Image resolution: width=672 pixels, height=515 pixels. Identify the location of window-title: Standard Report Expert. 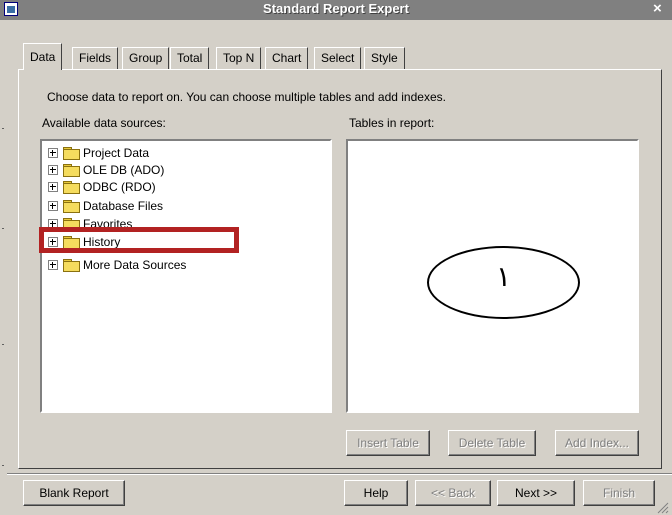
(336, 8).